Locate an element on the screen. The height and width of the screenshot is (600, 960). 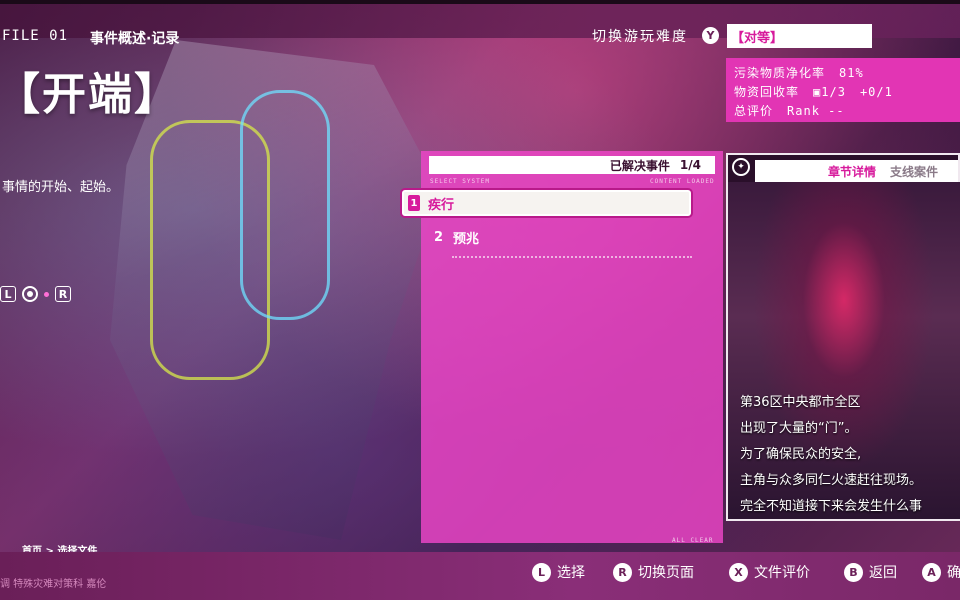
micro-label-left: SELECT SYSTEM is located at coordinates (460, 181).